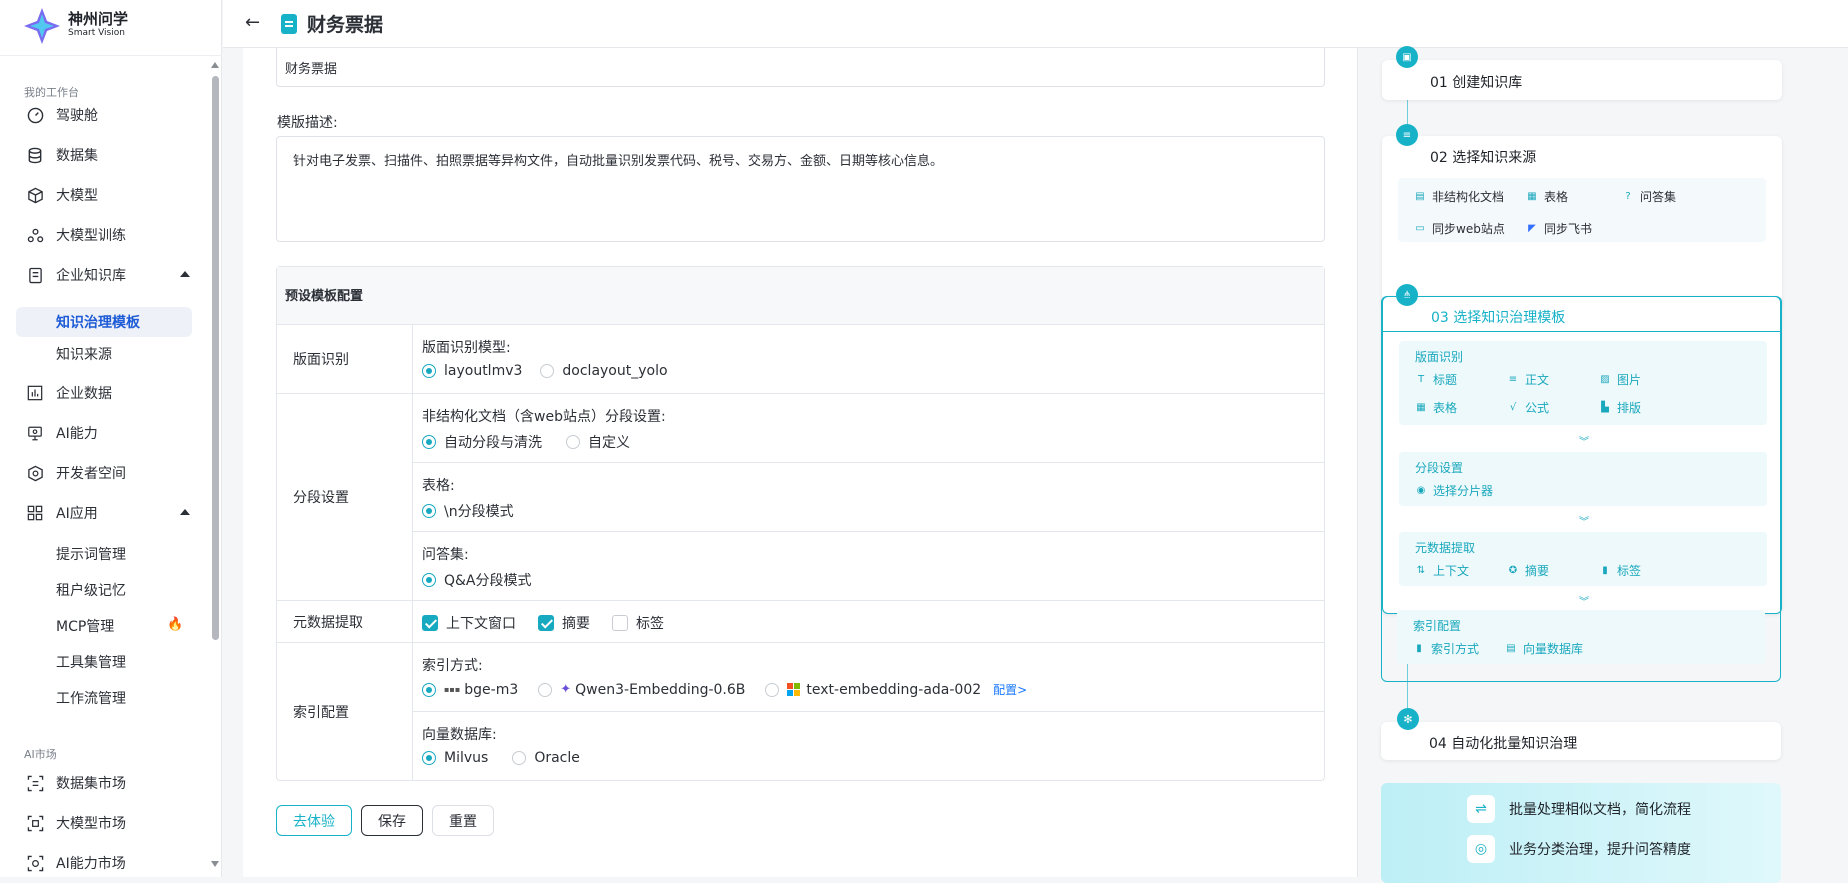 This screenshot has width=1848, height=883. What do you see at coordinates (1463, 491) in the screenshot?
I see `item-label: 选择分片器` at bounding box center [1463, 491].